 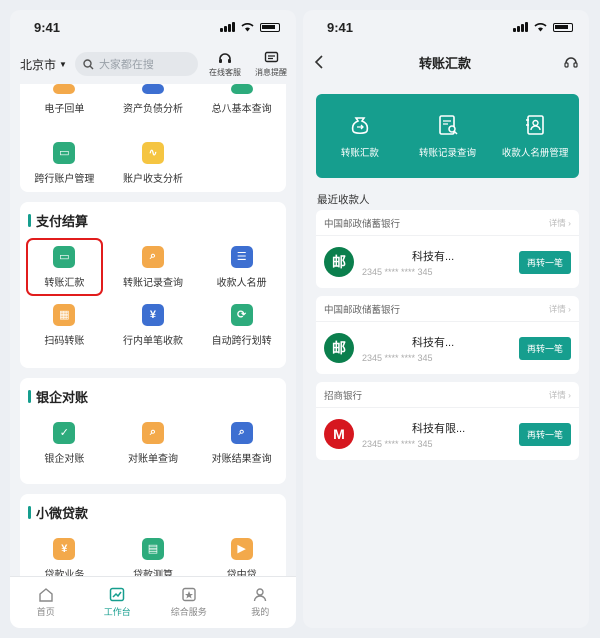 I want to click on statement-icon: ⌕, so click(x=152, y=432).